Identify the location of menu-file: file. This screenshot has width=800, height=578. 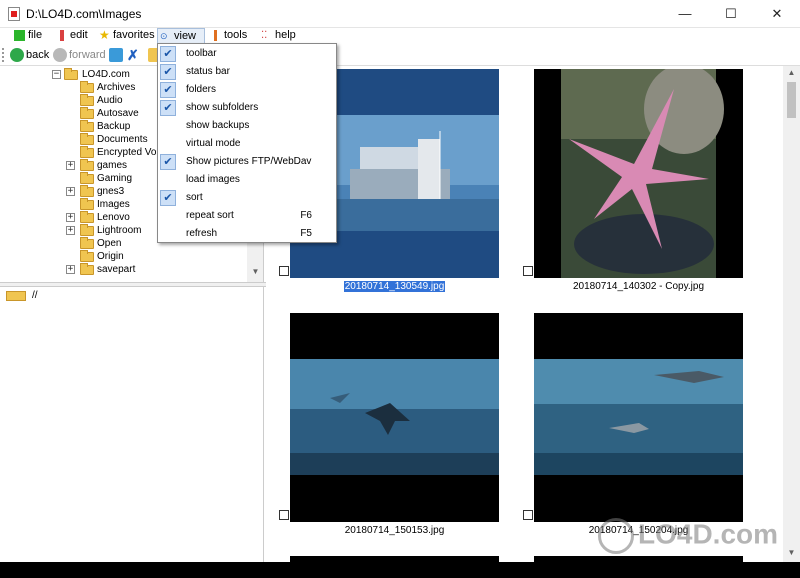
(27, 36).